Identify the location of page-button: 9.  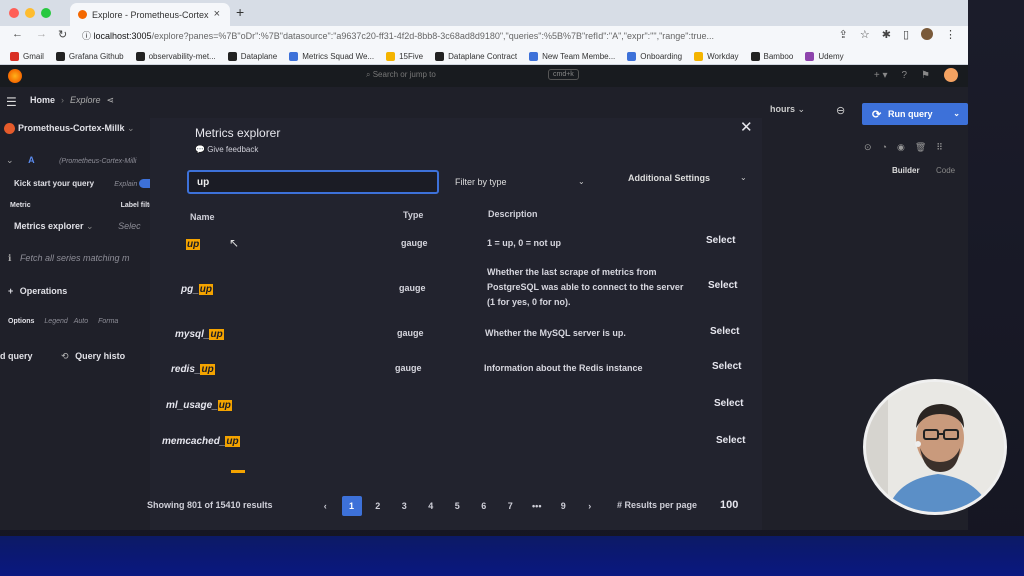
(563, 506).